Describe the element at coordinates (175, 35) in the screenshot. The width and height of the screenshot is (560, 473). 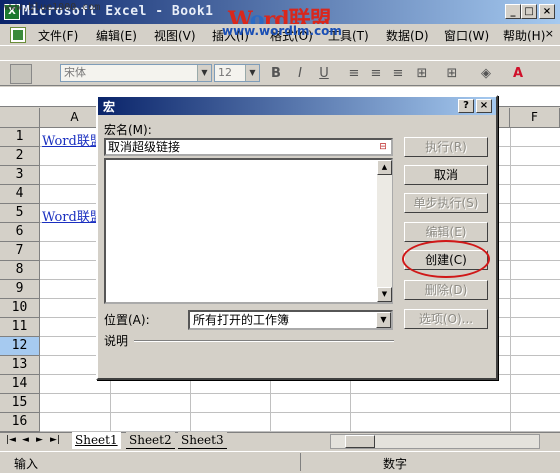
I see `menu-view: 视图(V)` at that location.